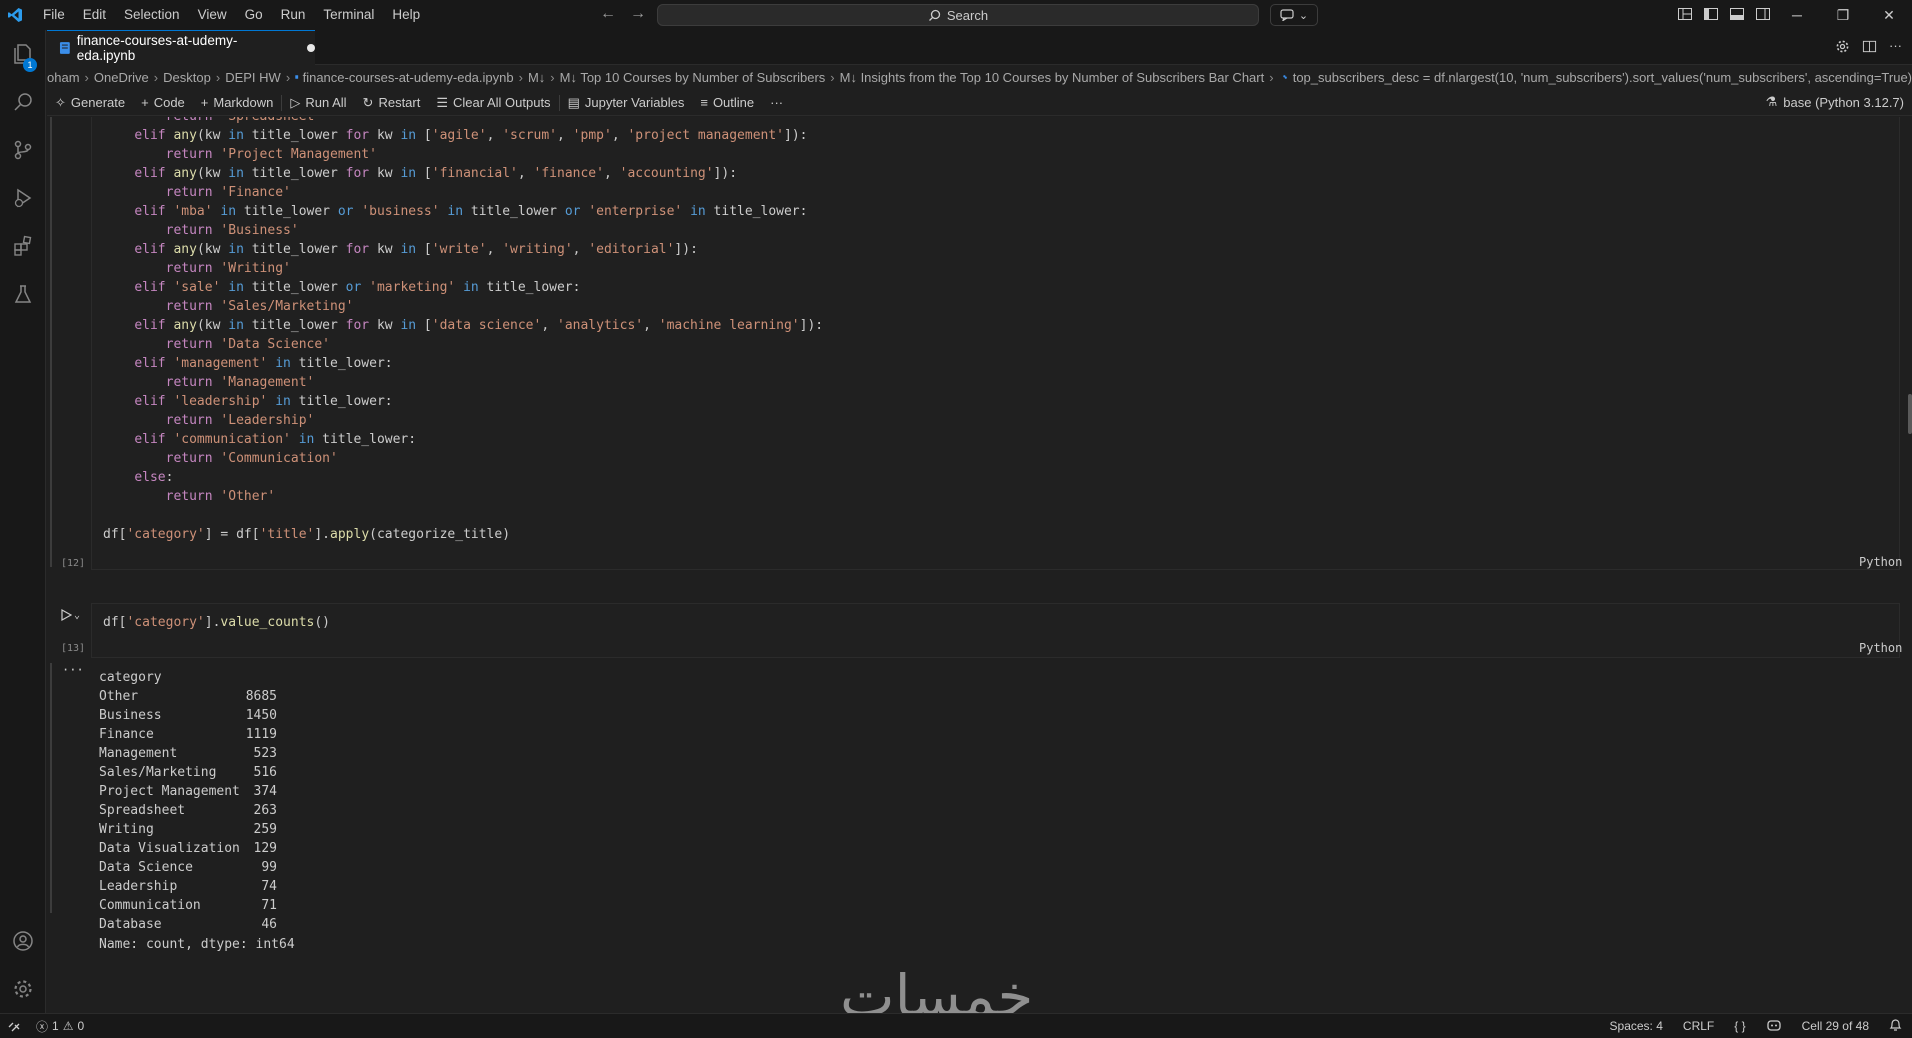 Image resolution: width=1912 pixels, height=1038 pixels. I want to click on forward-arrow-icon: →, so click(638, 14).